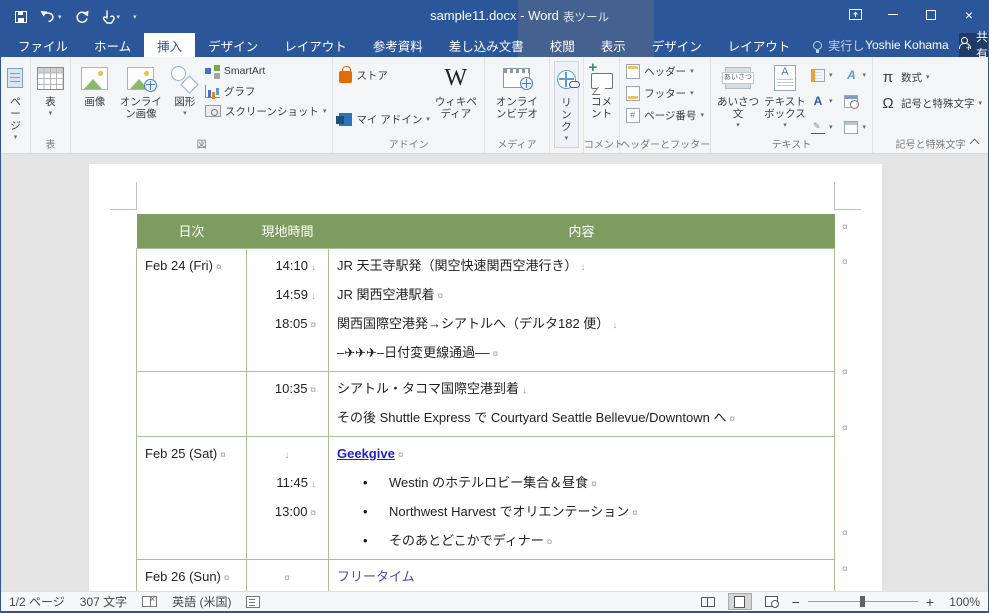 The height and width of the screenshot is (613, 989). I want to click on symbol-button: Ω 記号と特殊文字 ▾, so click(930, 103).